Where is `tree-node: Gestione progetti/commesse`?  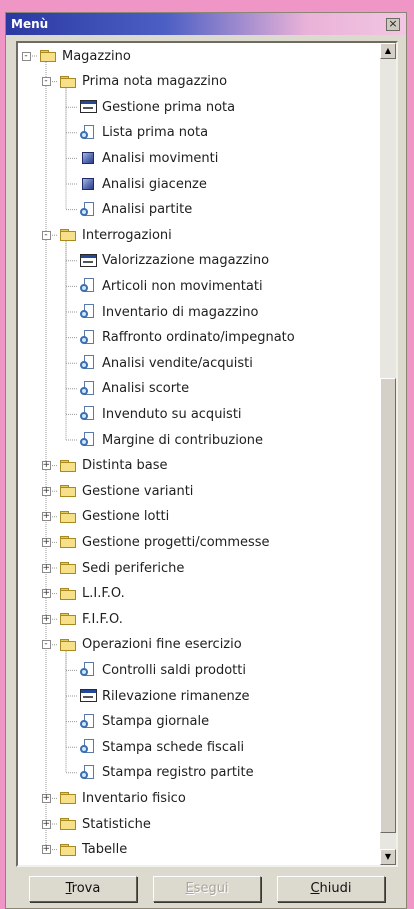 tree-node: Gestione progetti/commesse is located at coordinates (164, 542).